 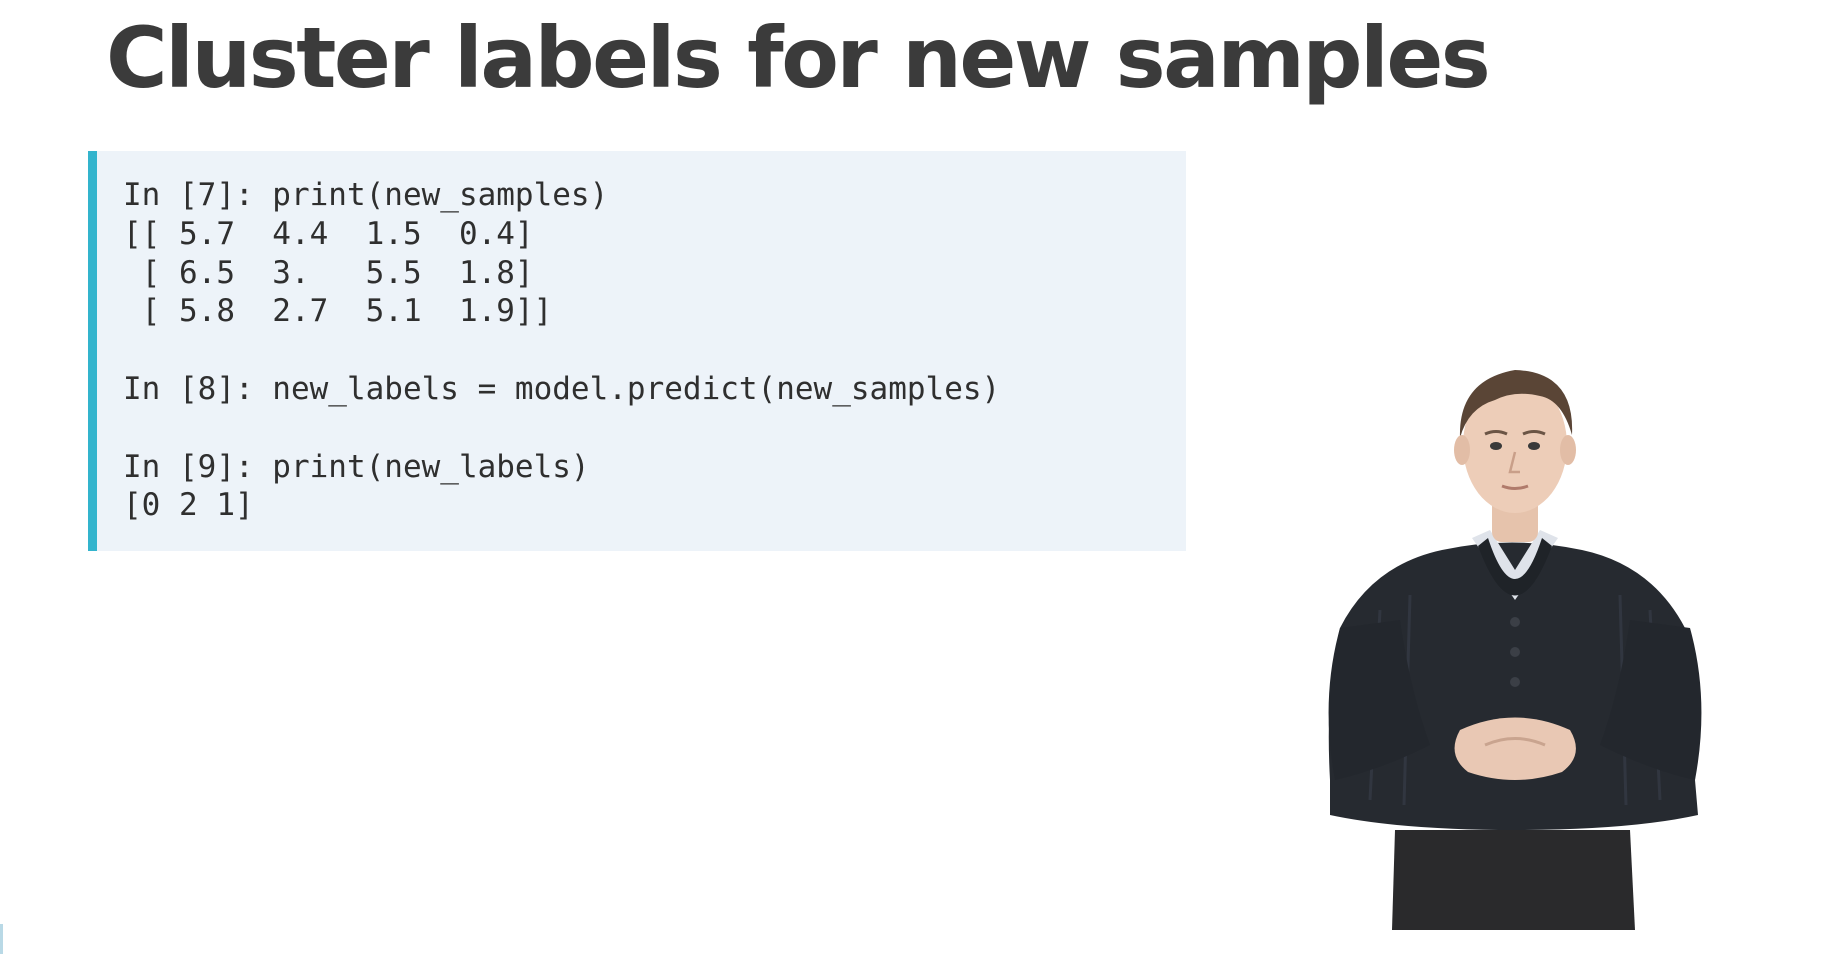 What do you see at coordinates (1, 939) in the screenshot?
I see `edge-divider` at bounding box center [1, 939].